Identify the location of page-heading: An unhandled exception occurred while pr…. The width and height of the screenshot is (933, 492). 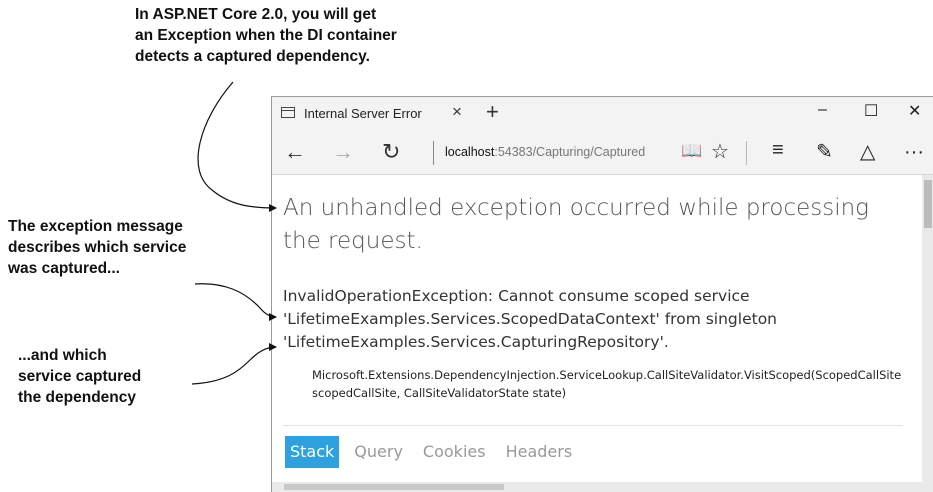
(576, 224).